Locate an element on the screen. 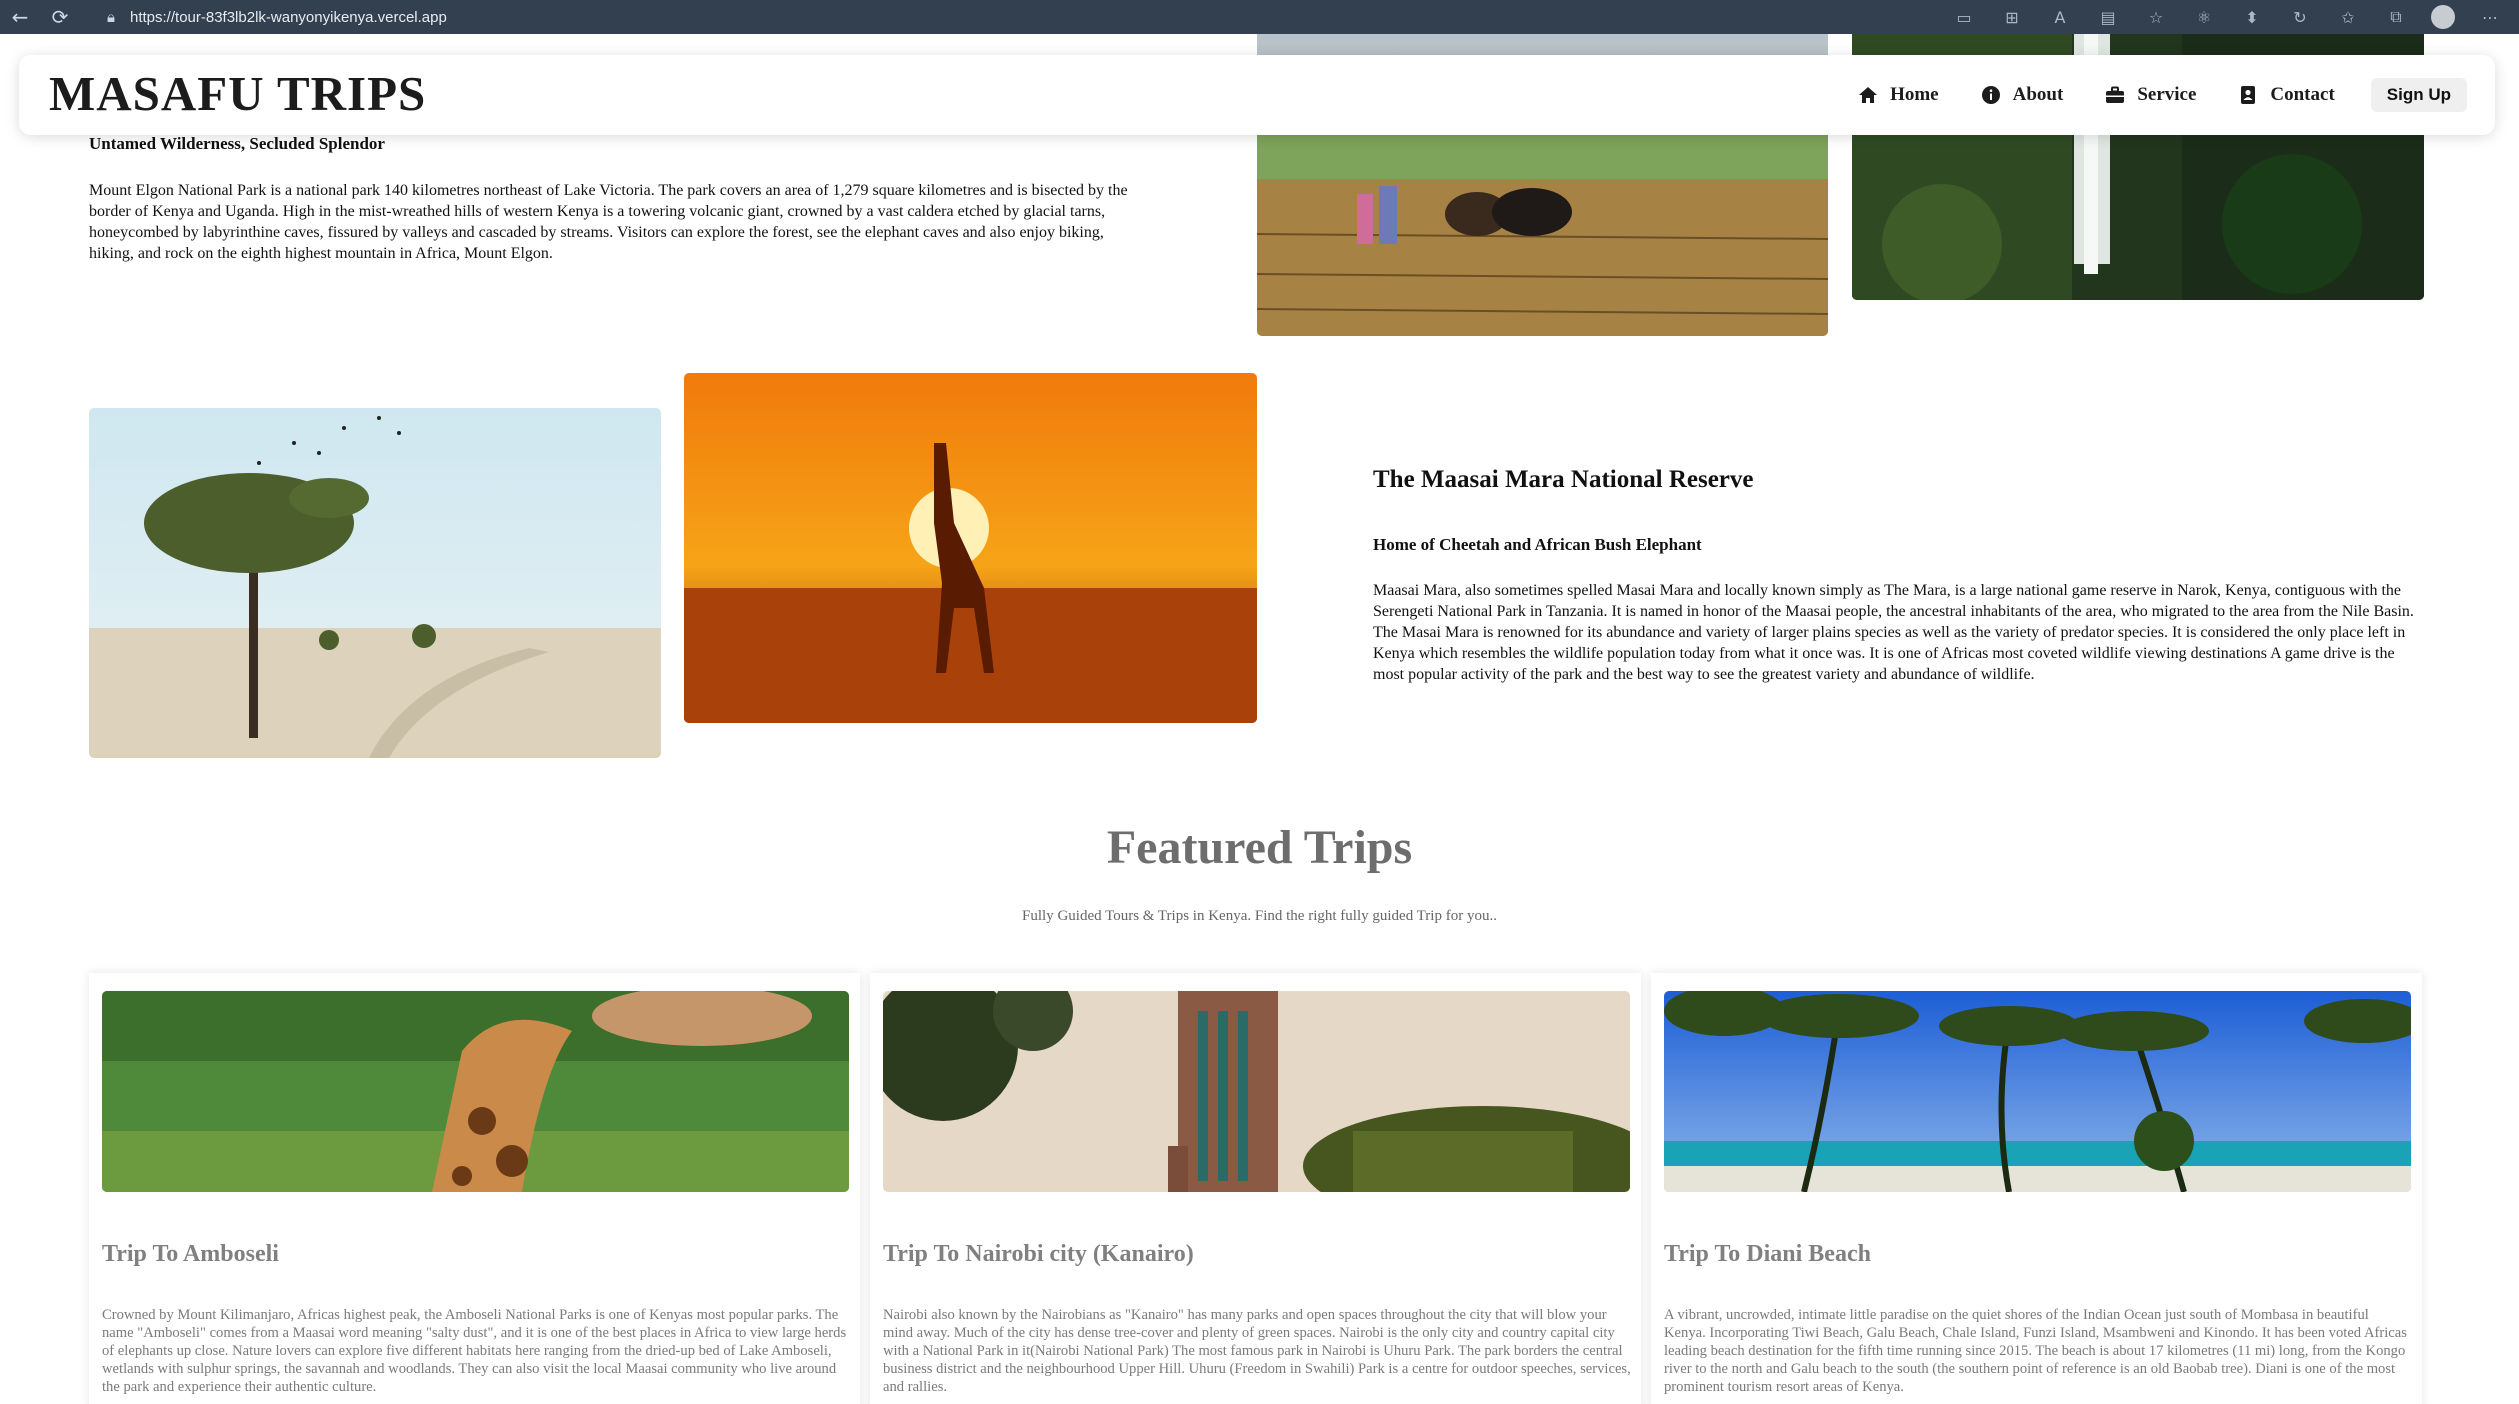  extension-react-icon: ⚛ is located at coordinates (2204, 17).